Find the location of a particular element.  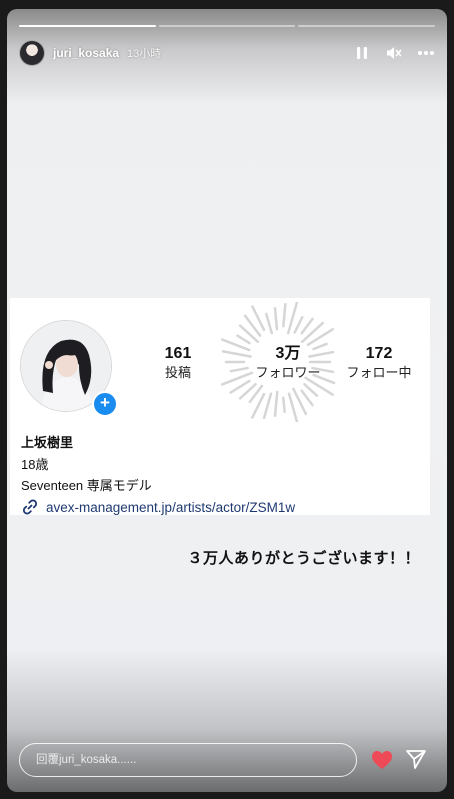

profile-name: 上坂樹里 is located at coordinates (47, 442).